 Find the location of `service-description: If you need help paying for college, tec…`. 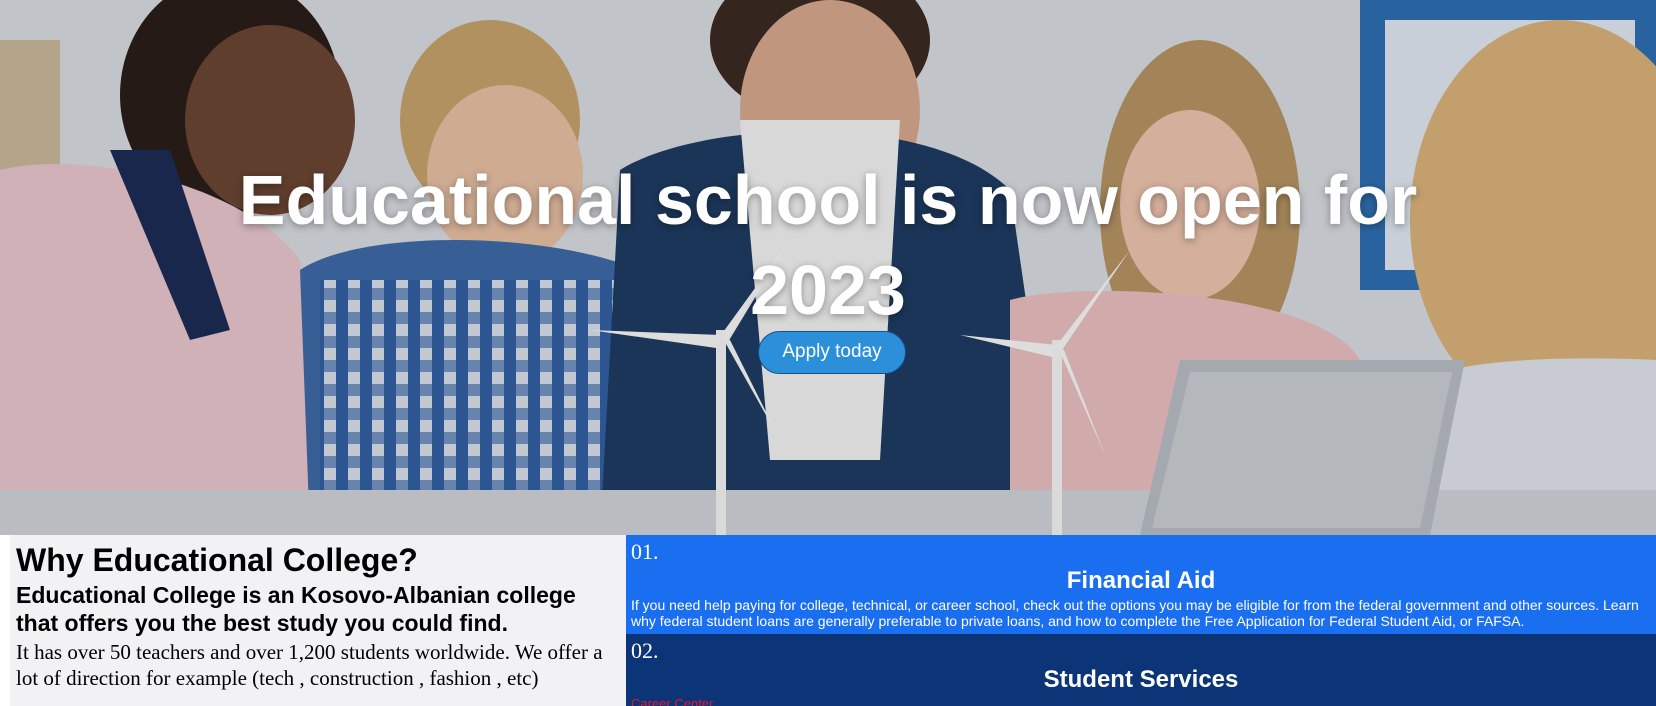

service-description: If you need help paying for college, tec… is located at coordinates (1135, 613).